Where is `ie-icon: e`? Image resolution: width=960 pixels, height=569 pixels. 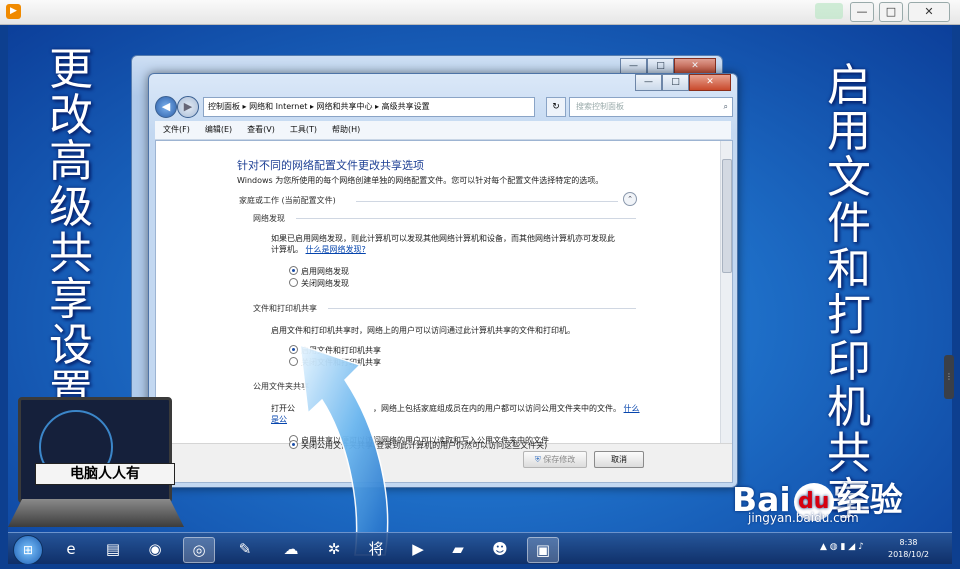 ie-icon: e is located at coordinates (71, 549).